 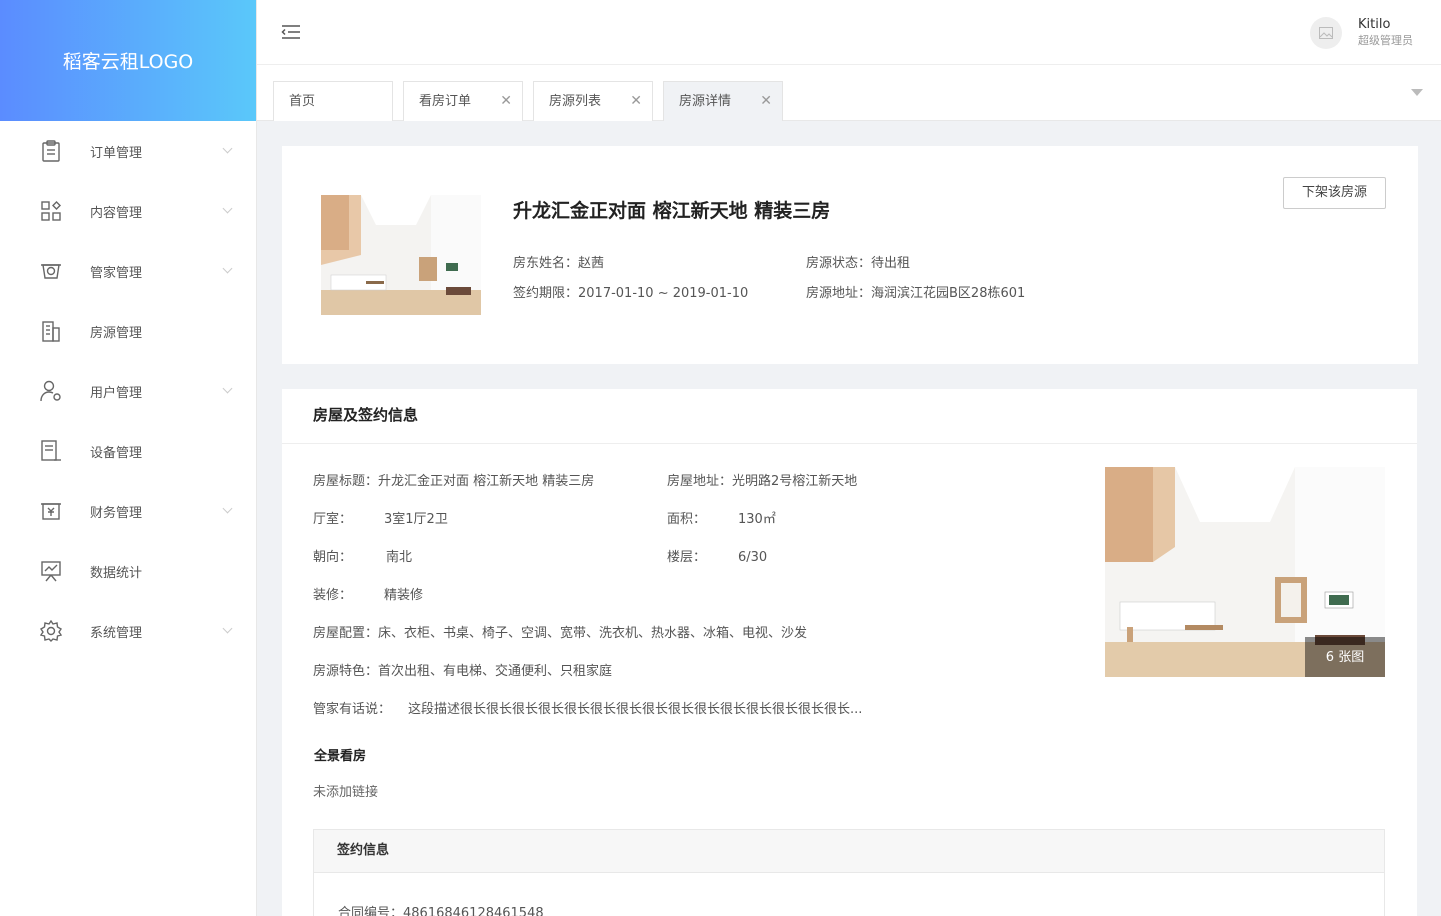 What do you see at coordinates (116, 333) in the screenshot?
I see `sidebar-item-label: 房源管理` at bounding box center [116, 333].